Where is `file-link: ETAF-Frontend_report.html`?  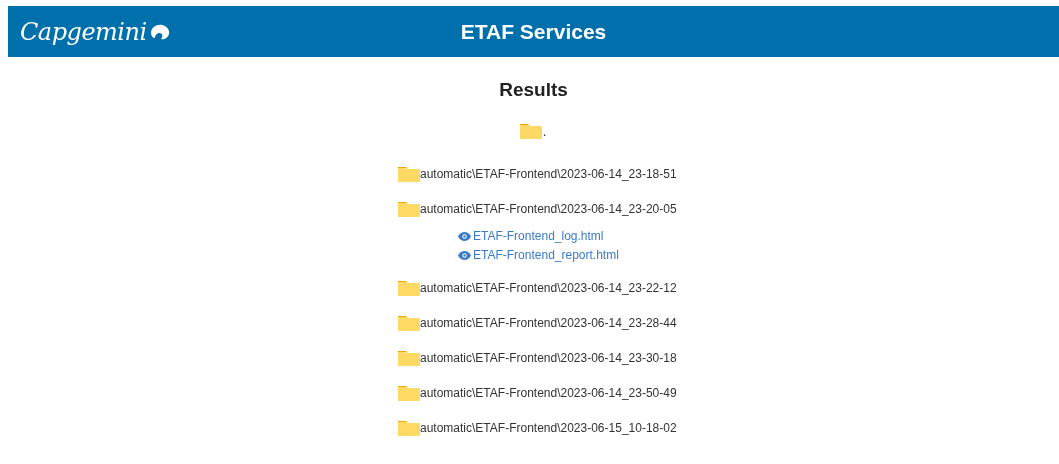 file-link: ETAF-Frontend_report.html is located at coordinates (538, 255).